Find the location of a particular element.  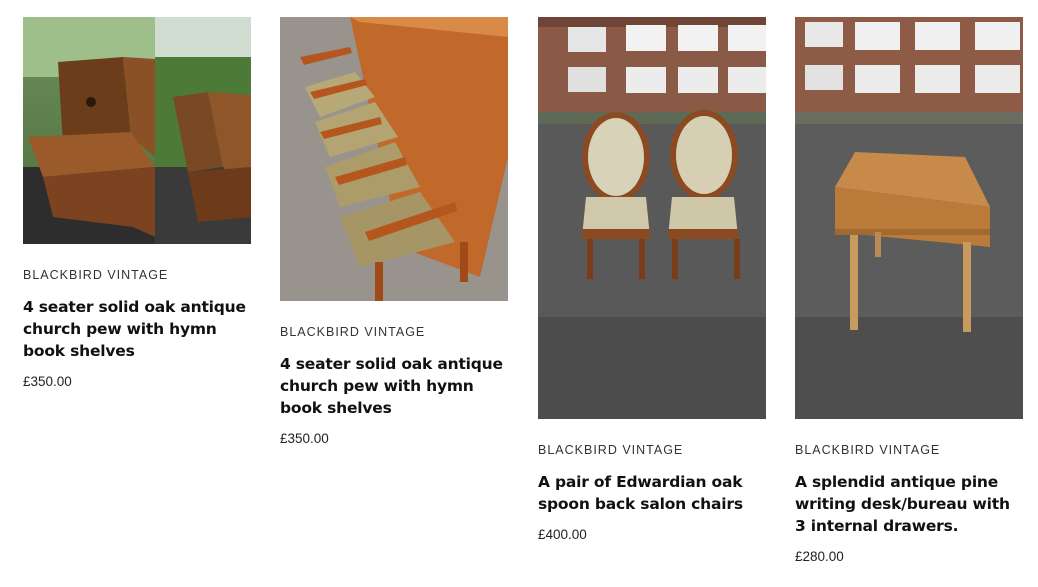

product-price: £400.00 is located at coordinates (562, 534).